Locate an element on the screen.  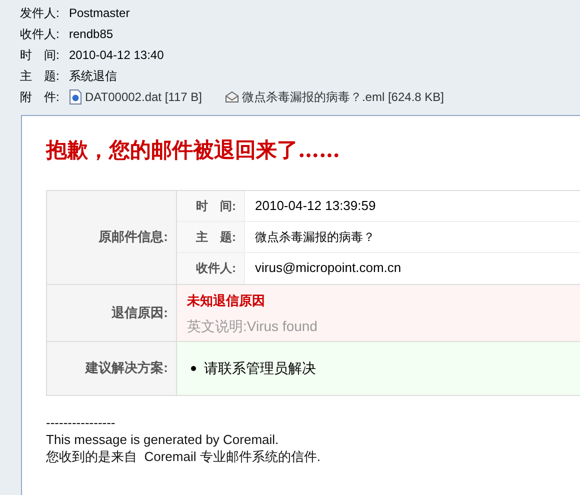
row-label: 时 间: is located at coordinates (211, 205).